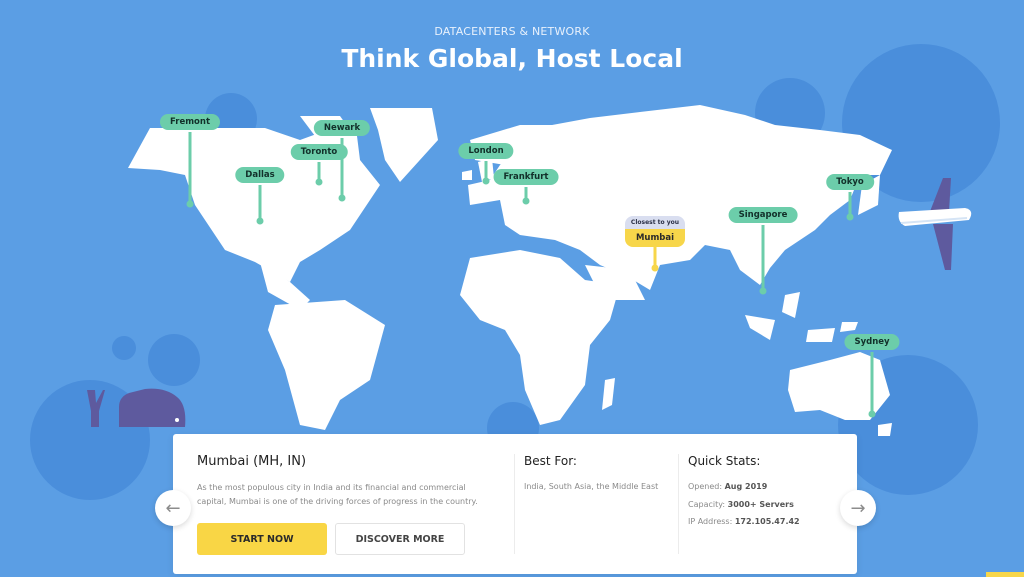 Image resolution: width=1024 pixels, height=577 pixels. What do you see at coordinates (935, 224) in the screenshot?
I see `airplane-illustration` at bounding box center [935, 224].